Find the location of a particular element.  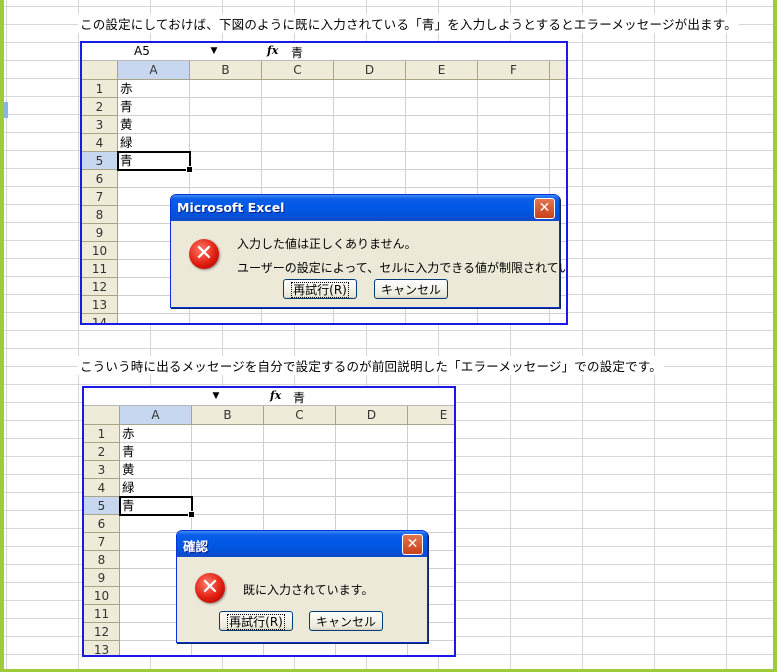

name-box is located at coordinates (146, 396).